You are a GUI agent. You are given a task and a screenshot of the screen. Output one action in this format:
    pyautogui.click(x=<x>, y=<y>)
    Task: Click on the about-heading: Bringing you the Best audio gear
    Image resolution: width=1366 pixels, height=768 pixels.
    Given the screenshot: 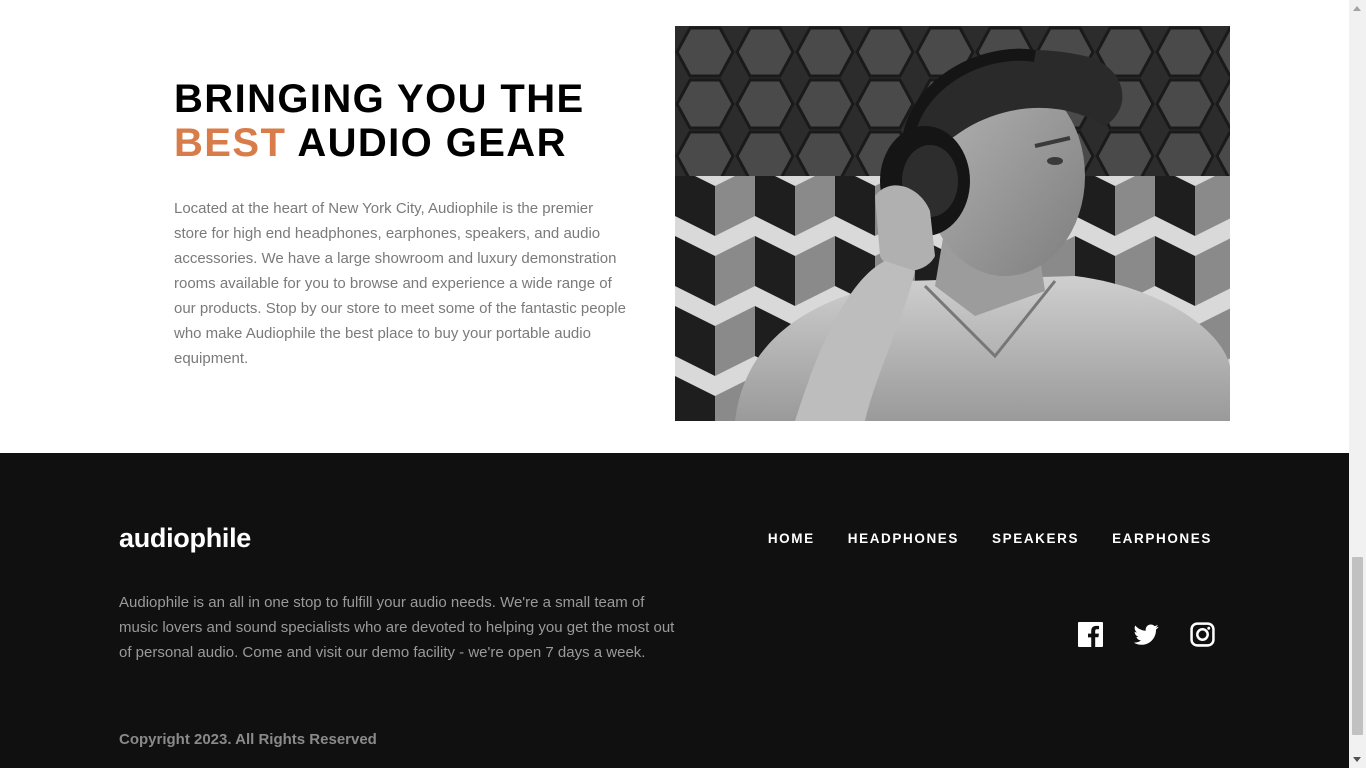 What is the action you would take?
    pyautogui.click(x=409, y=121)
    